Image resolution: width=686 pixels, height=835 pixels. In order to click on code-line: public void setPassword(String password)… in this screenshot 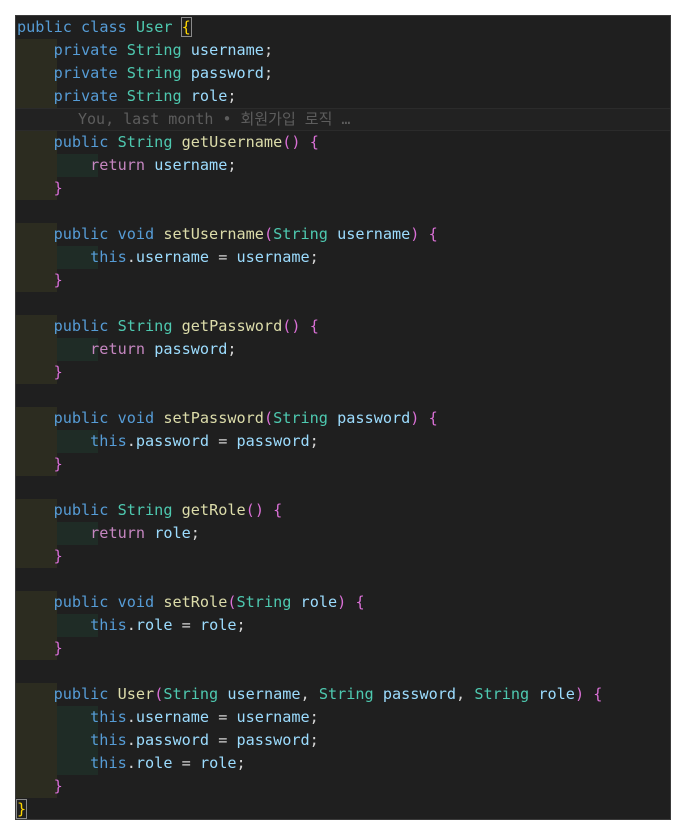, I will do `click(343, 418)`.